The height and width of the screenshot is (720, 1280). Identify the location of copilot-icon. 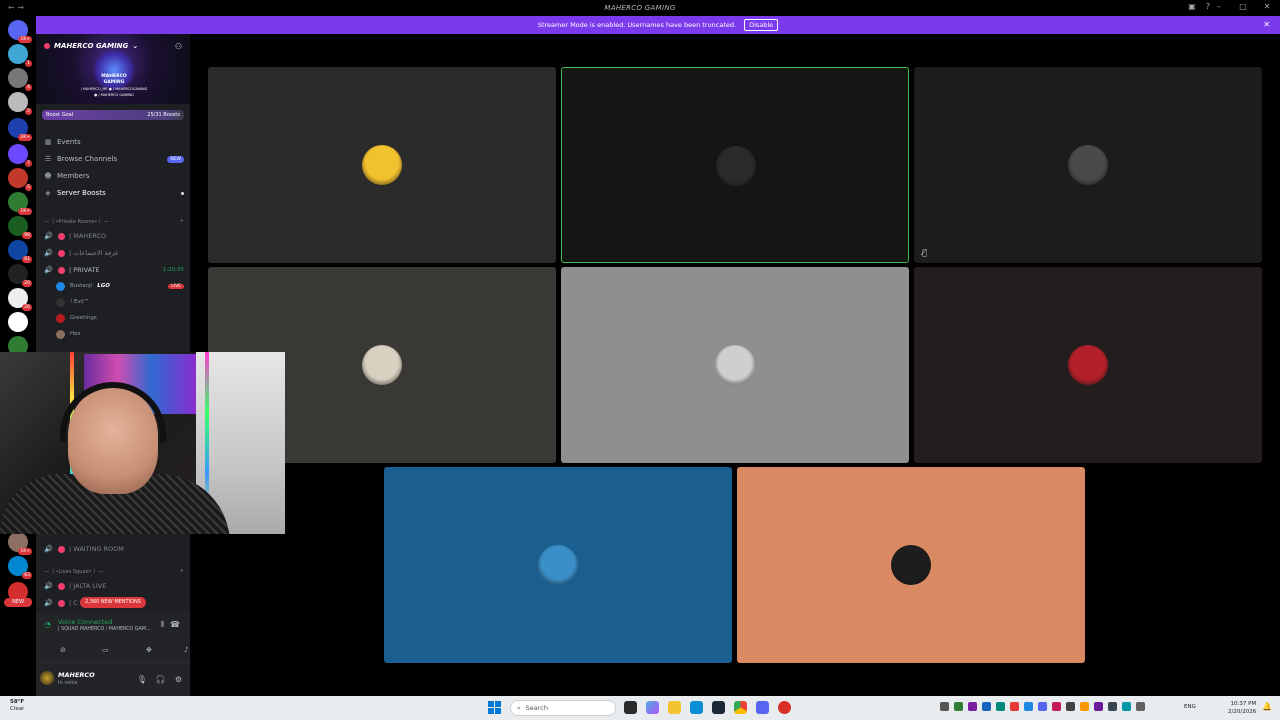
(652, 707).